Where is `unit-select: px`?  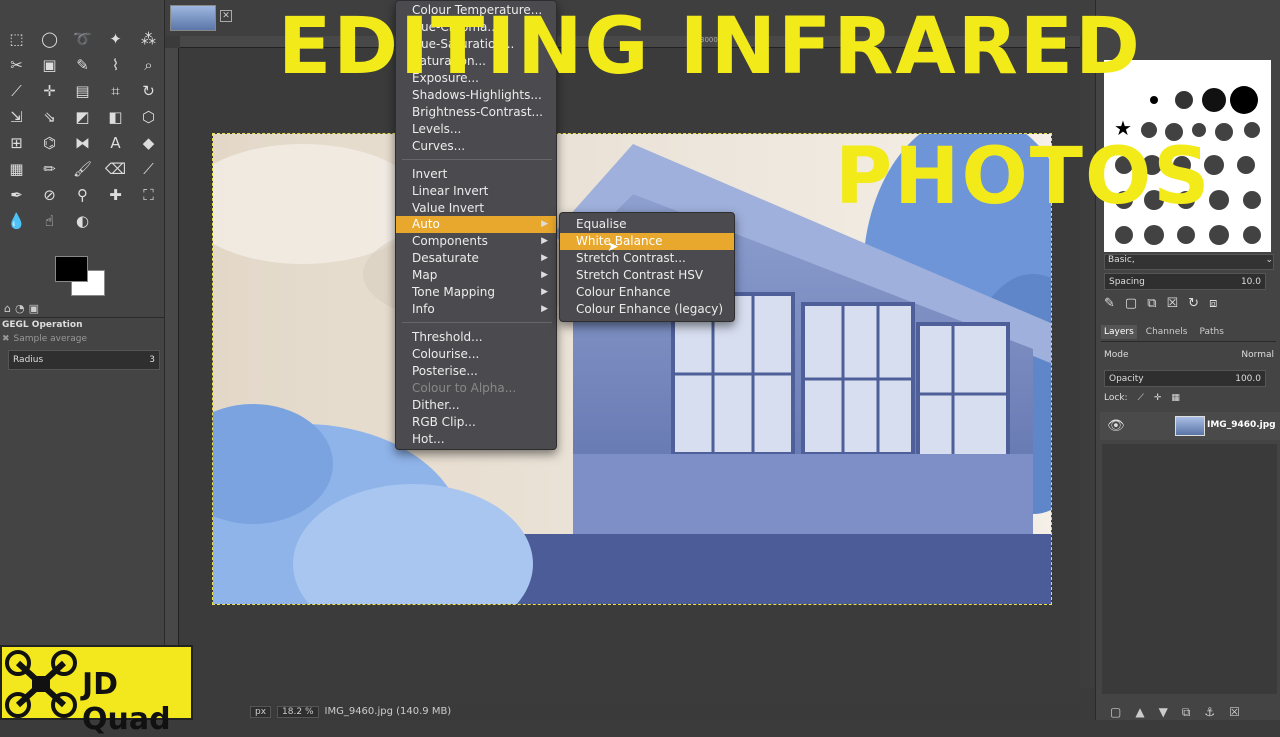 unit-select: px is located at coordinates (261, 711).